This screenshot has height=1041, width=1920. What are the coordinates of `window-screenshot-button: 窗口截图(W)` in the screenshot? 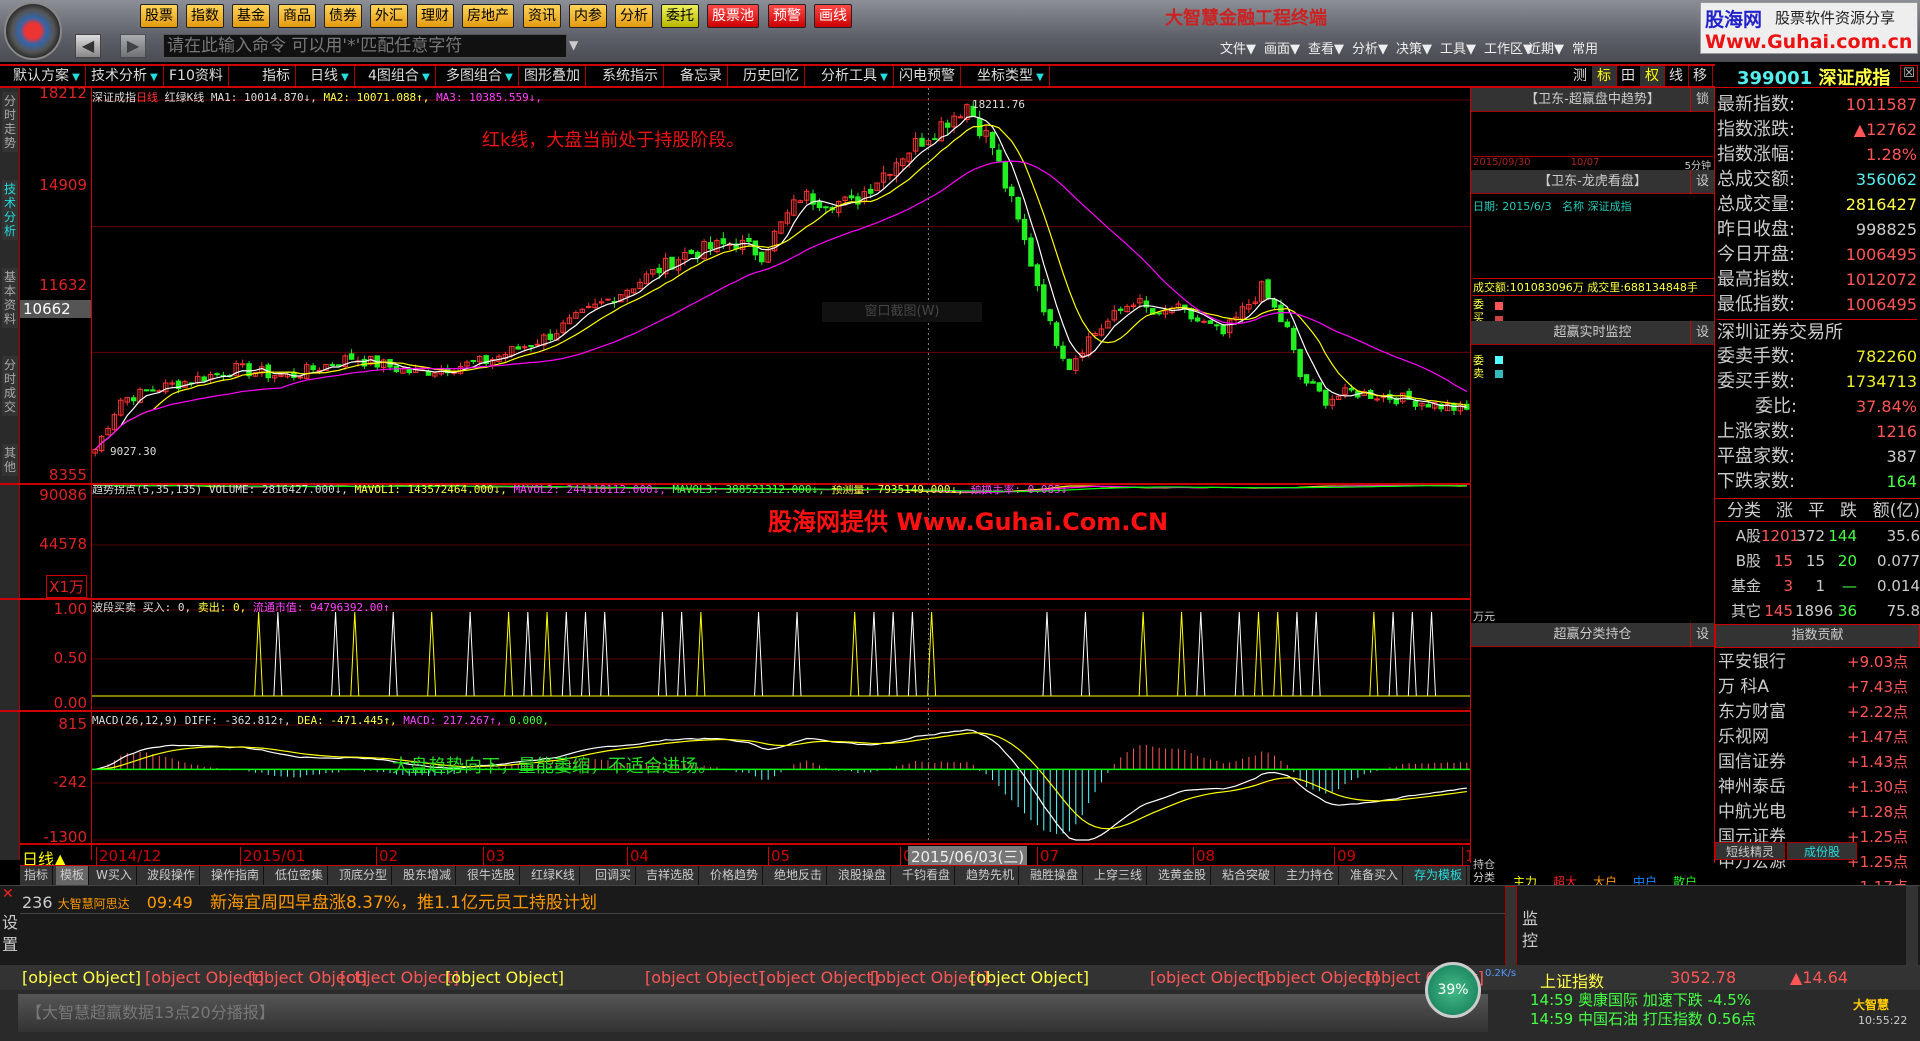 It's located at (902, 312).